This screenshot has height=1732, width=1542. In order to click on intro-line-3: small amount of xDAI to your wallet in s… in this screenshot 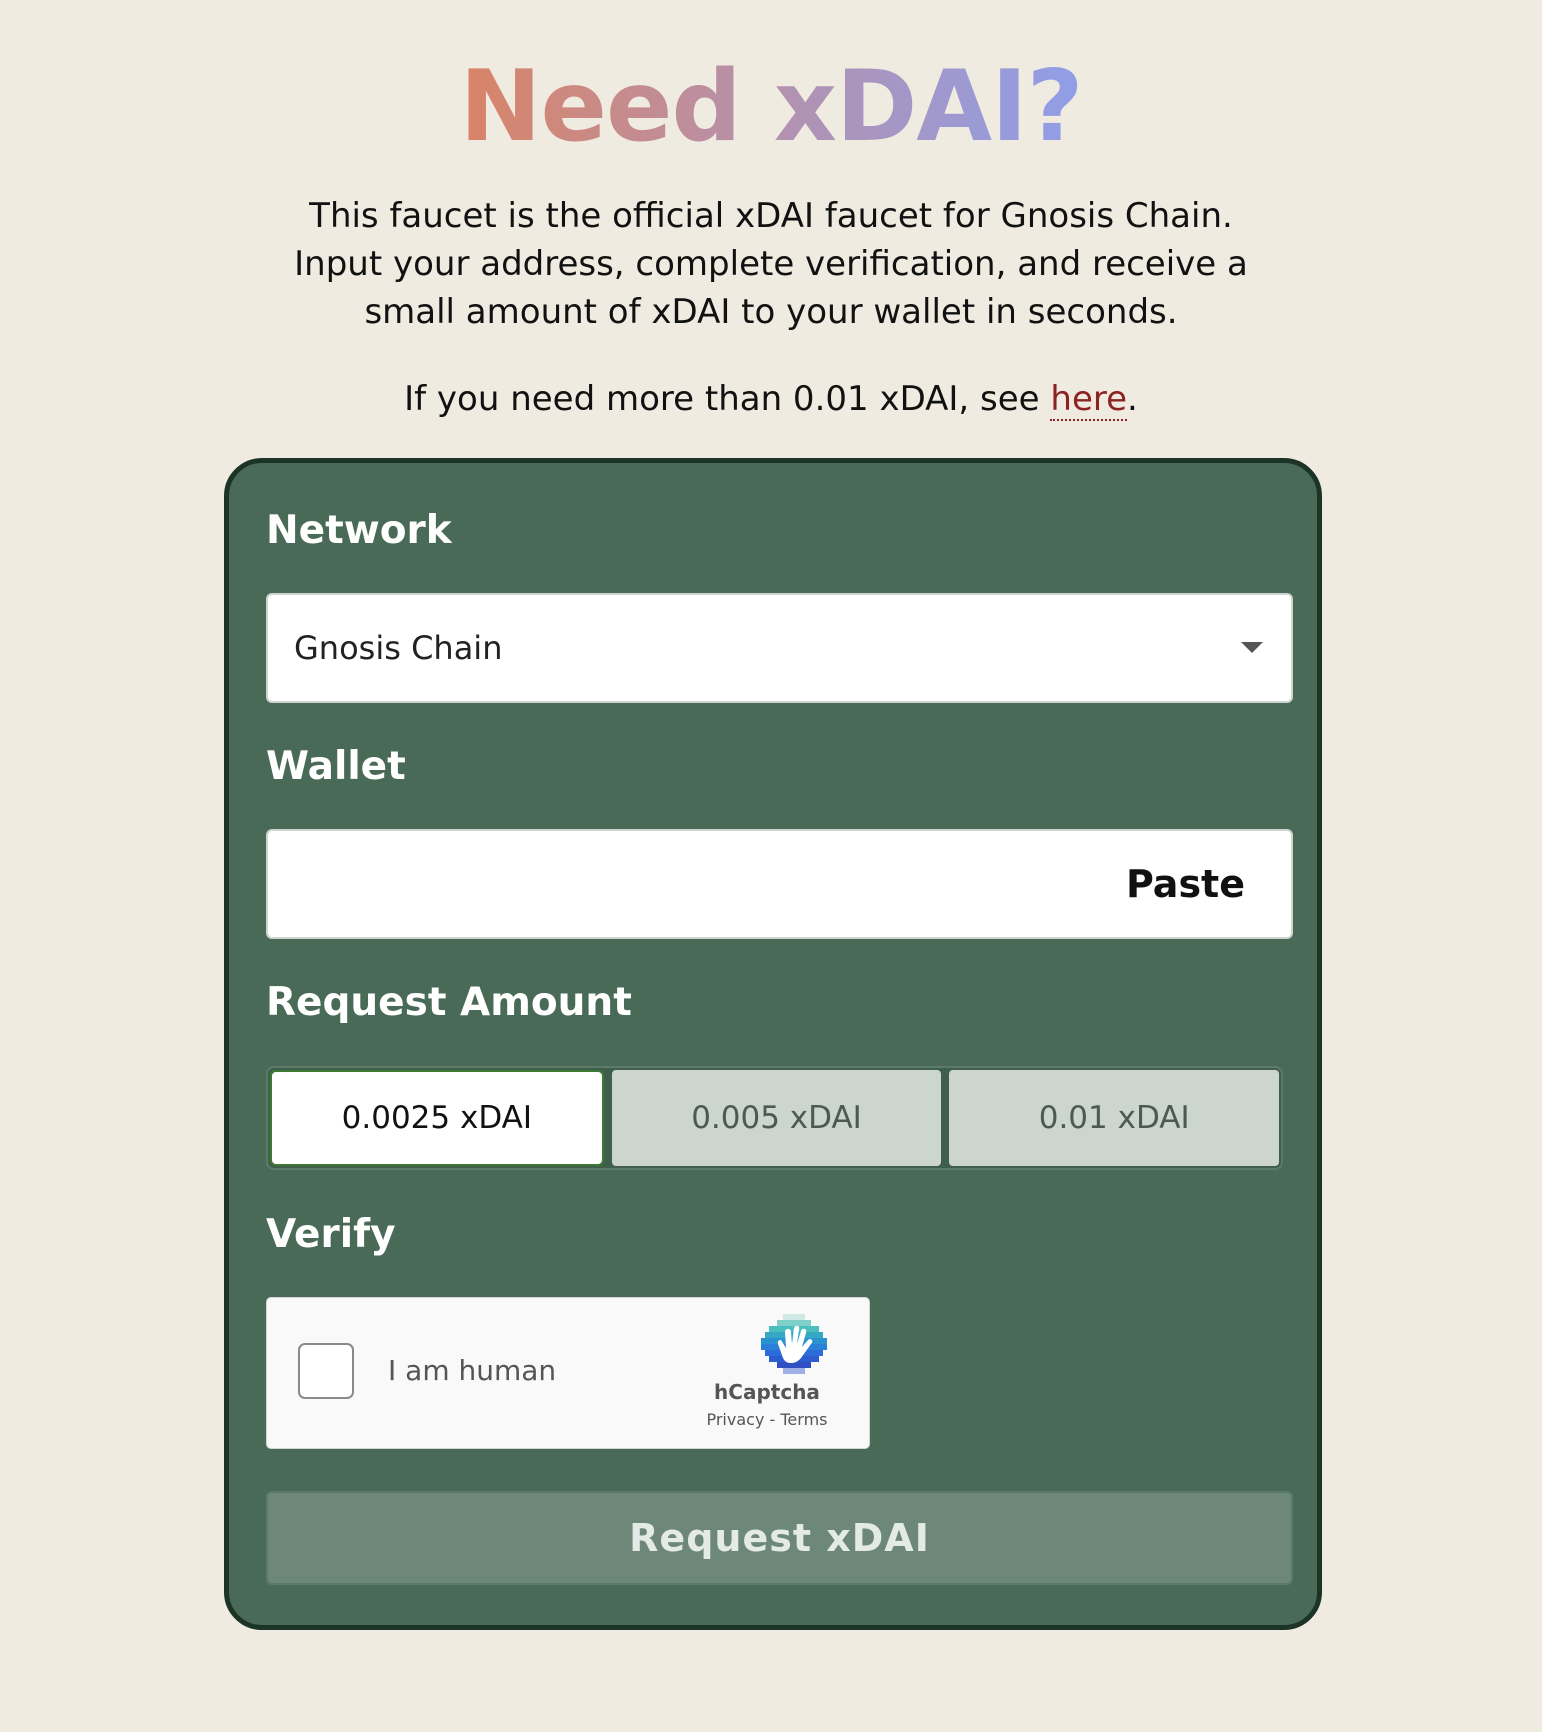, I will do `click(771, 312)`.